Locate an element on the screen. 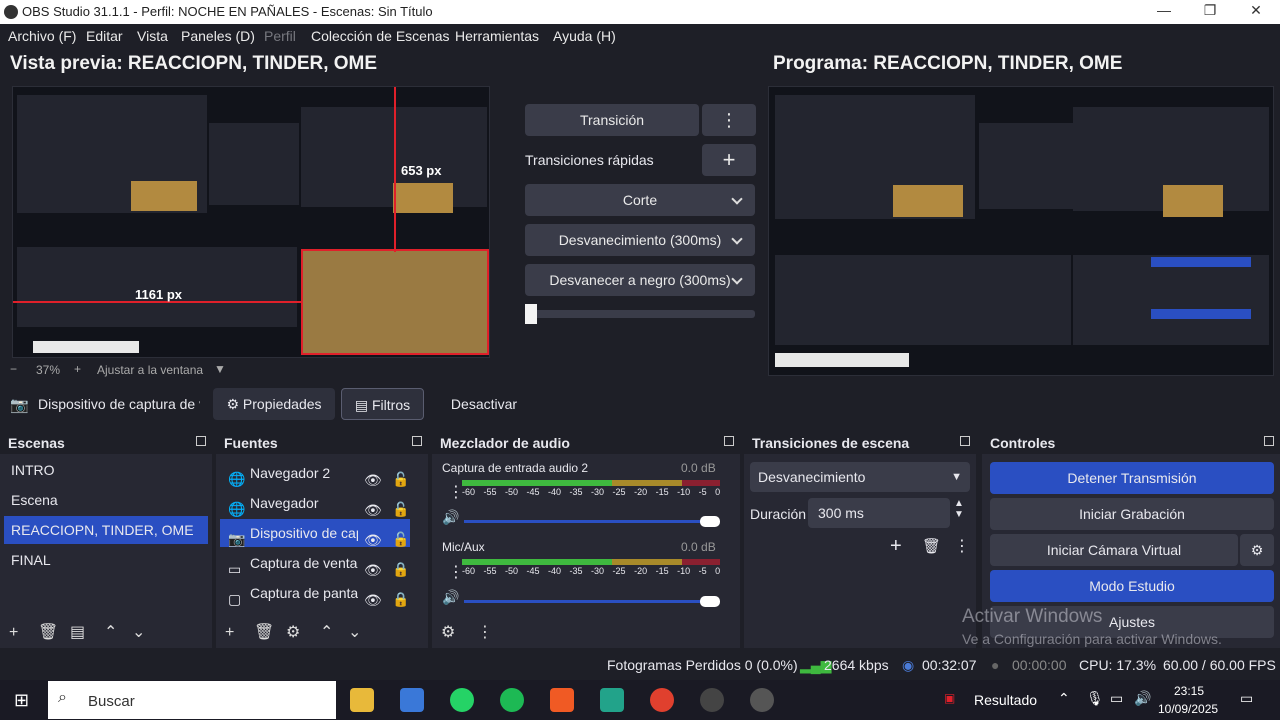 This screenshot has width=1280, height=720. scene-filters-button: ▤ is located at coordinates (77, 632).